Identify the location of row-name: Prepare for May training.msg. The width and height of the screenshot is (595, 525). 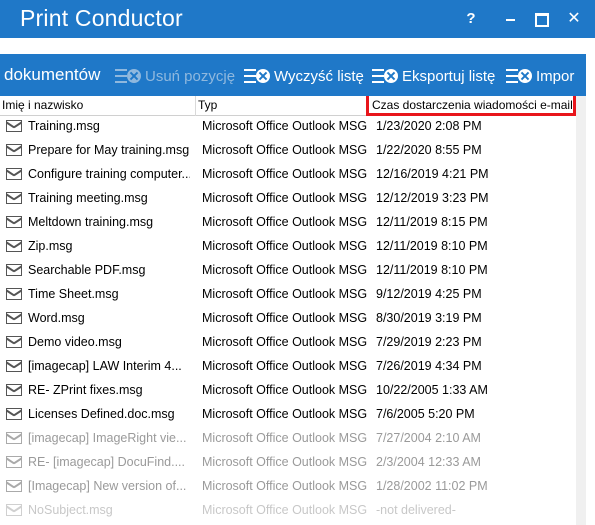
(109, 150).